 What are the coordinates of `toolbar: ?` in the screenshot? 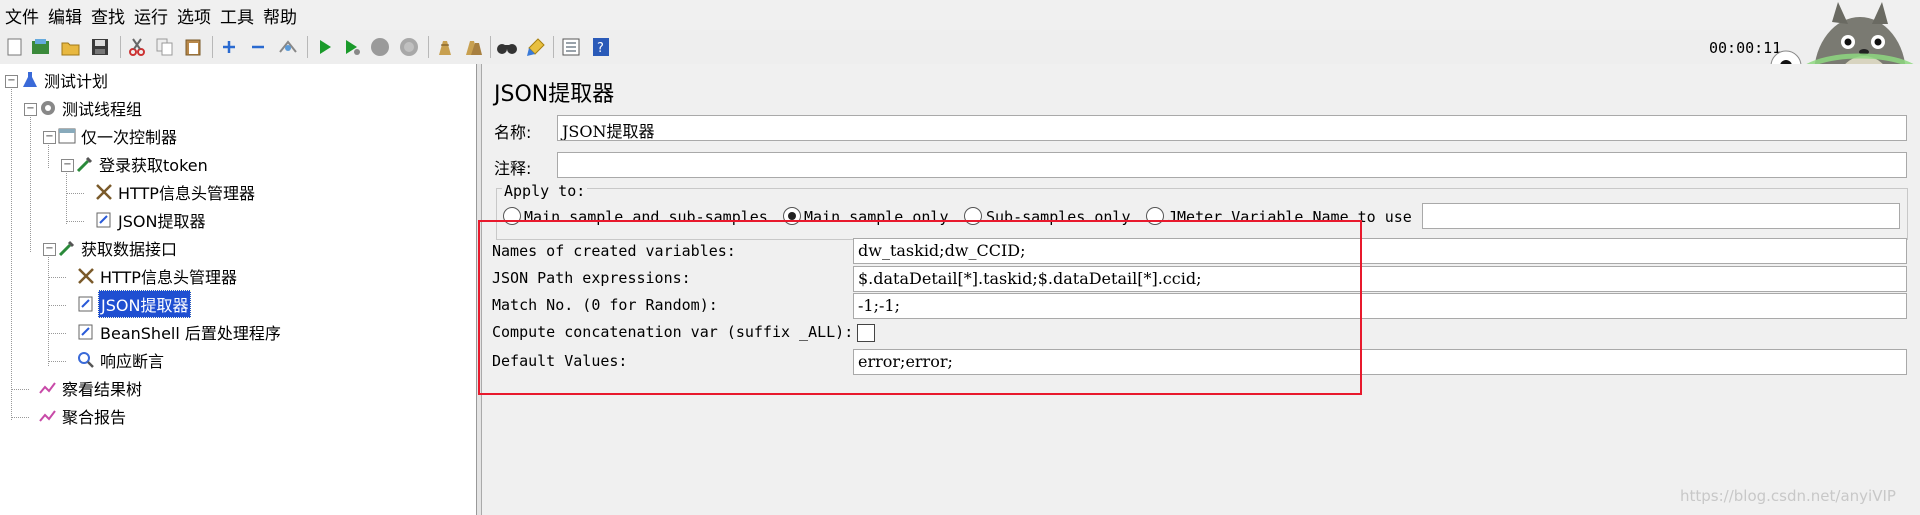 It's located at (960, 47).